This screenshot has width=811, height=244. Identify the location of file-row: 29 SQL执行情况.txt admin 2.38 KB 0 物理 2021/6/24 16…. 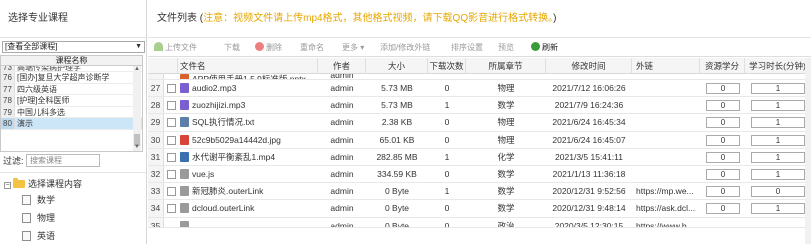
(479, 123).